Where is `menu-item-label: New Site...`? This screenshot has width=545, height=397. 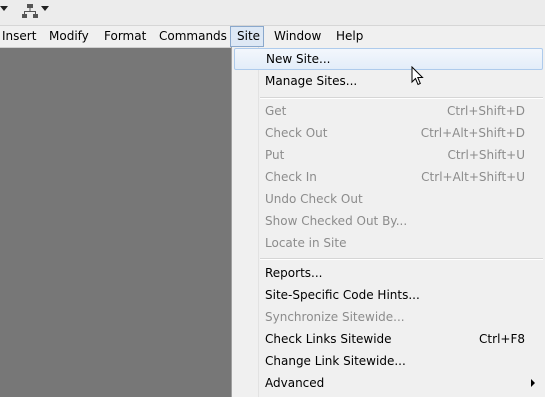 menu-item-label: New Site... is located at coordinates (298, 59).